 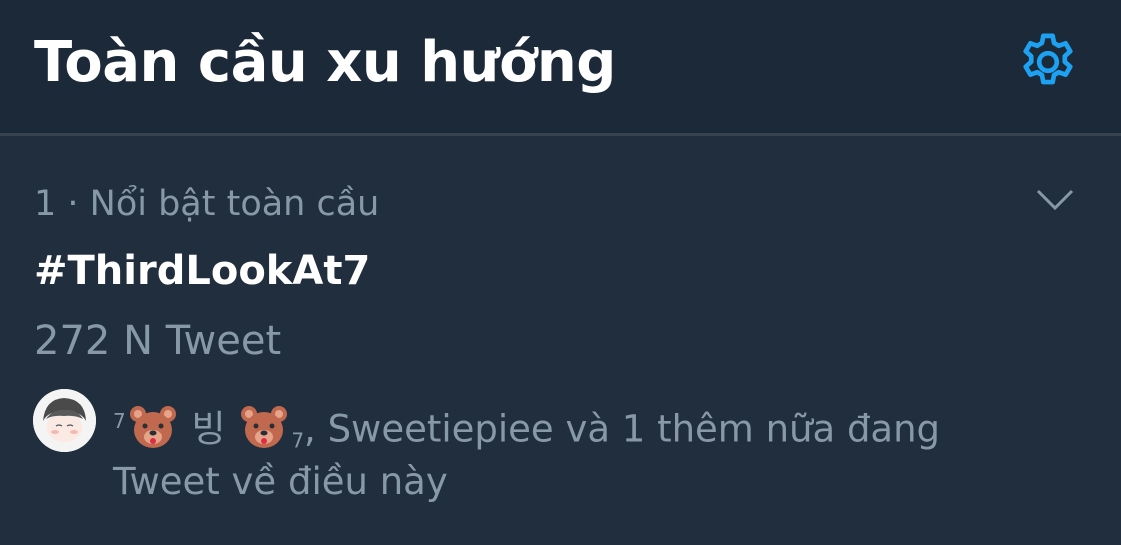 I want to click on social-context-rest: , Sweetiepiee và 1 thêm nữa đang, so click(x=622, y=429).